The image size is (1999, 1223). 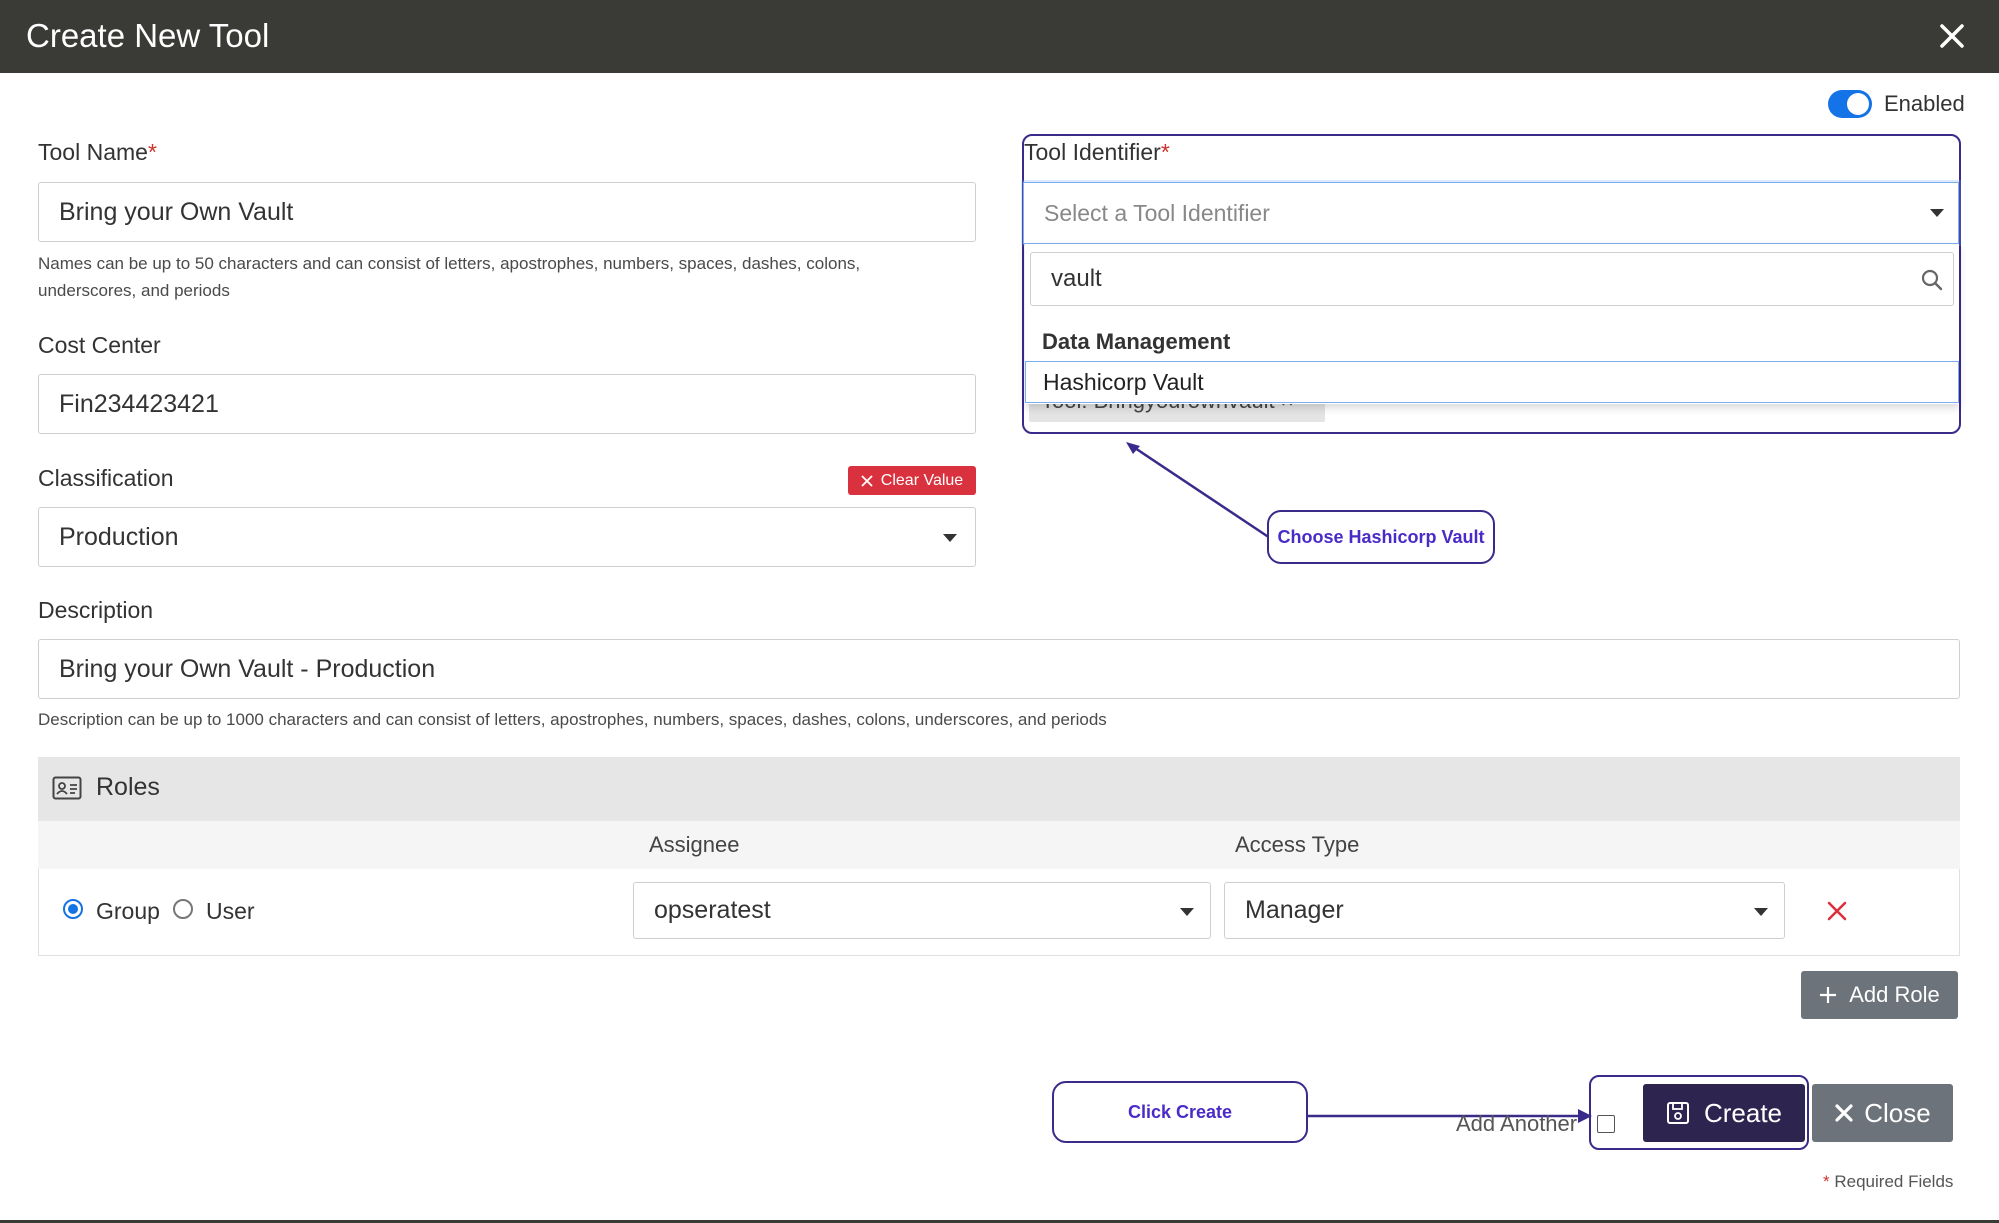 What do you see at coordinates (1097, 152) in the screenshot?
I see `tool-identifier-label: Tool Identifier*` at bounding box center [1097, 152].